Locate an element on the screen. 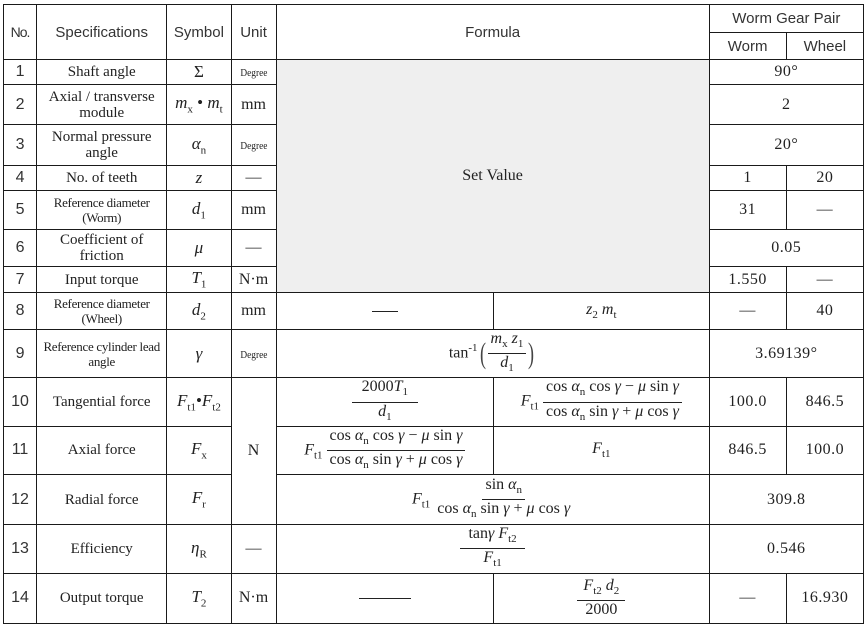 This screenshot has width=867, height=624. value-shared: 0.546 is located at coordinates (786, 549).